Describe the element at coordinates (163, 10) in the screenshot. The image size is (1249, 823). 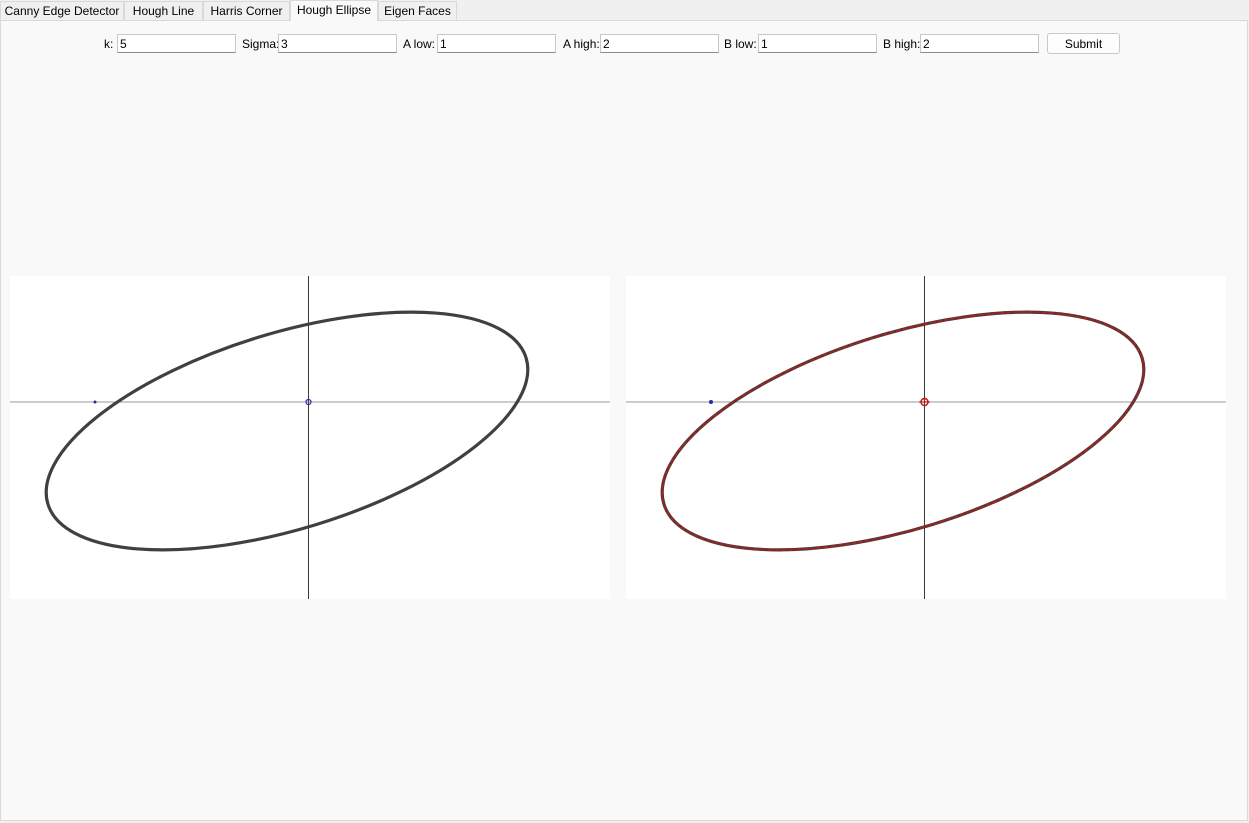
I see `tab-hough-line: Hough Line` at that location.